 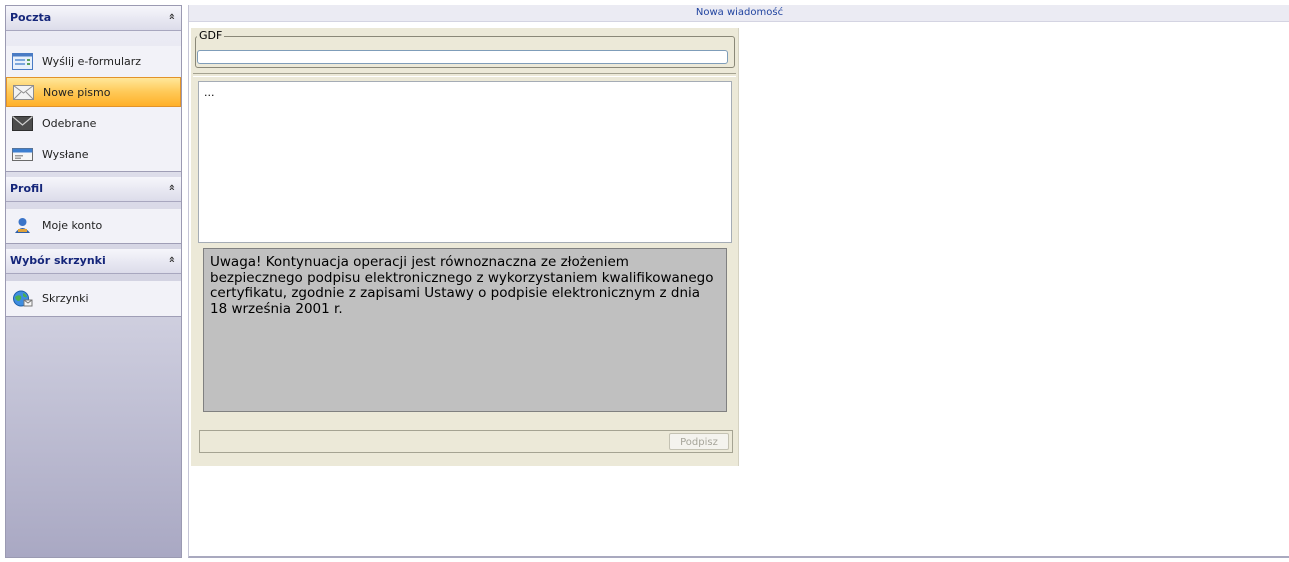 I want to click on gdf-legend: GDF, so click(x=211, y=35).